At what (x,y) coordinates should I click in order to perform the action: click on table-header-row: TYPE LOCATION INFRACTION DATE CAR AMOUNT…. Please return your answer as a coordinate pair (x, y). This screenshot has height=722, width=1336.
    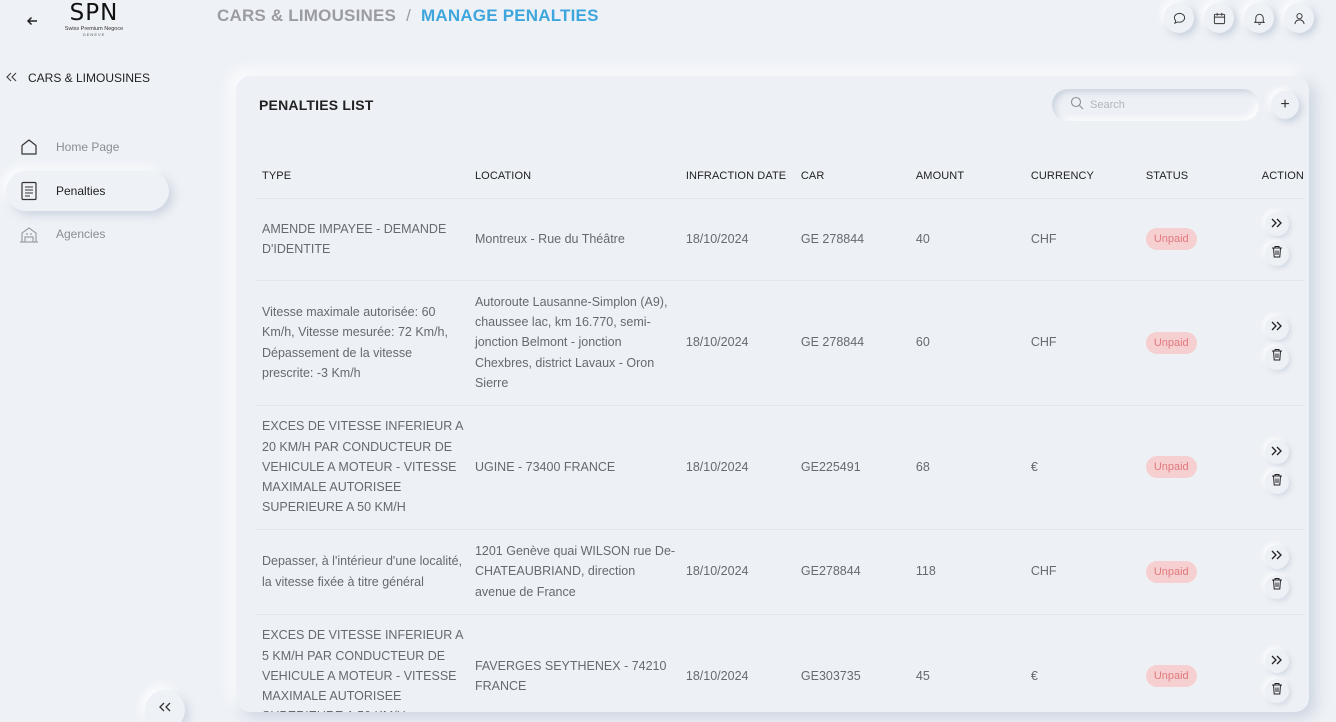
    Looking at the image, I should click on (780, 176).